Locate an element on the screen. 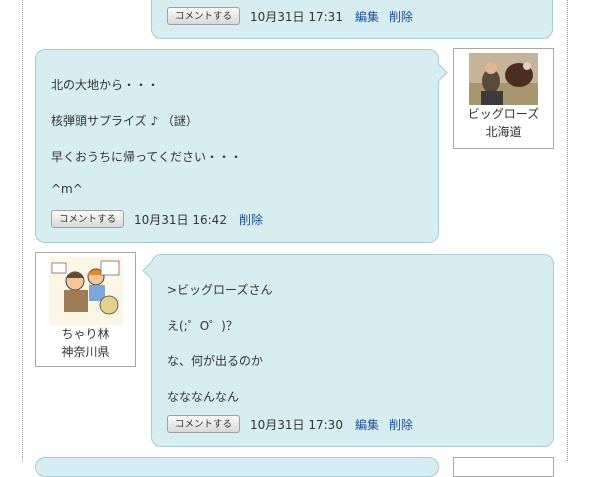  comment-line: なななんなん is located at coordinates (203, 397).